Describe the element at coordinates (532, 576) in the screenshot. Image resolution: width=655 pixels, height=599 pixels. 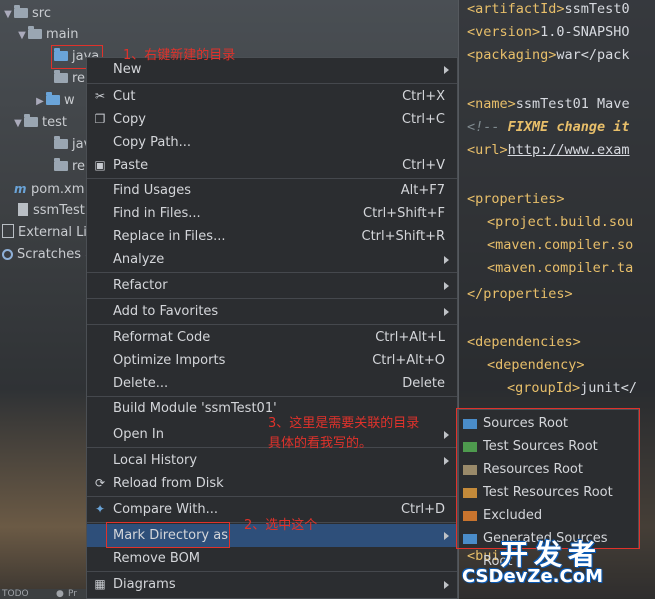
I see `watermark-text: CSDevZe.CoM` at that location.